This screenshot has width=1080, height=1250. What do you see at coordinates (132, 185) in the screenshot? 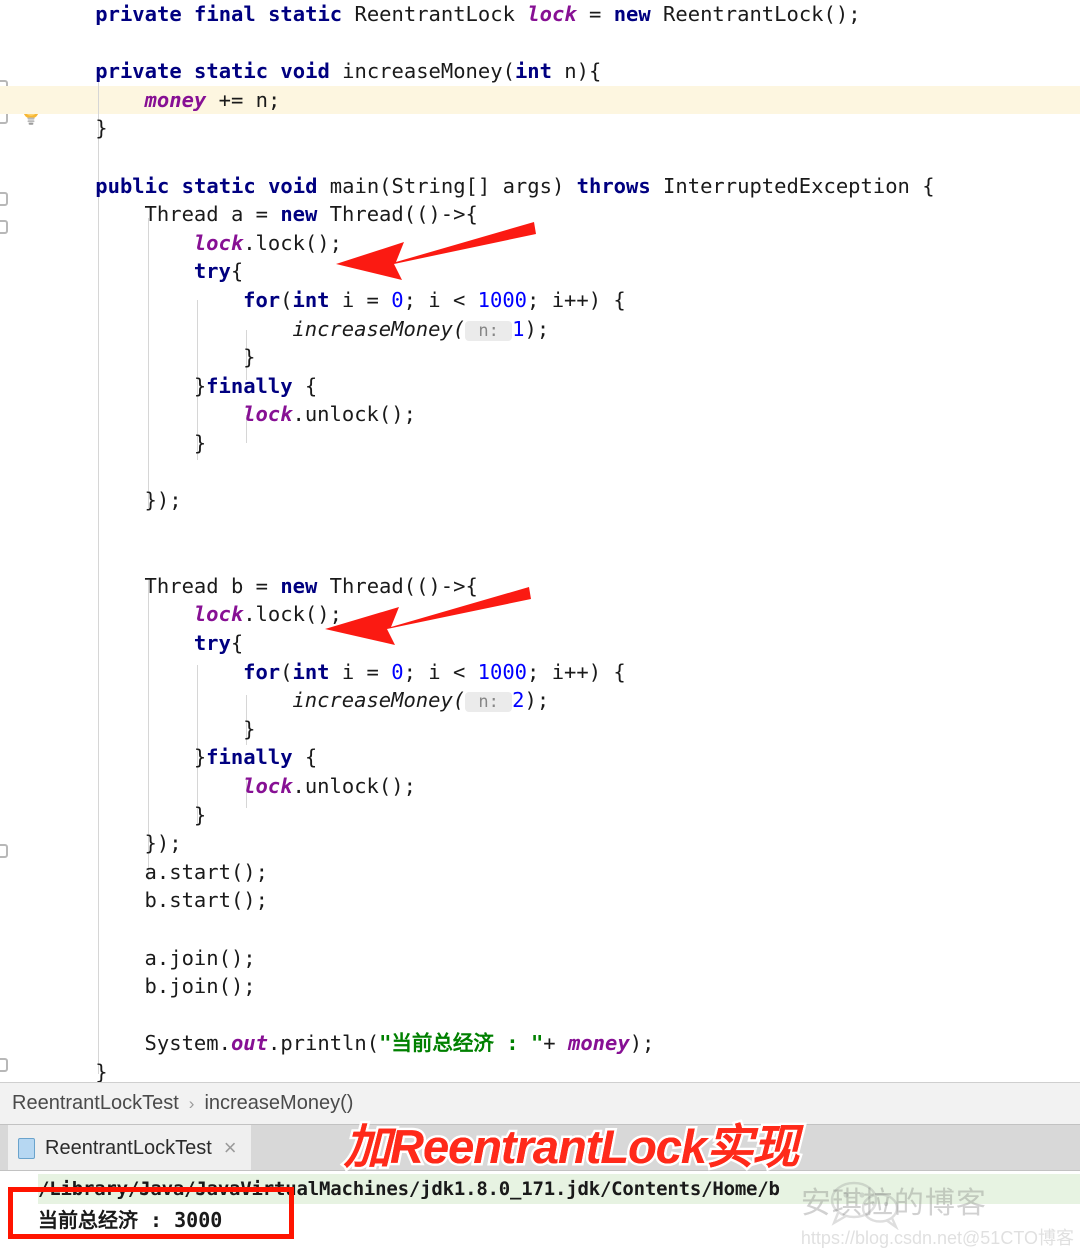
I see `code-token: public` at bounding box center [132, 185].